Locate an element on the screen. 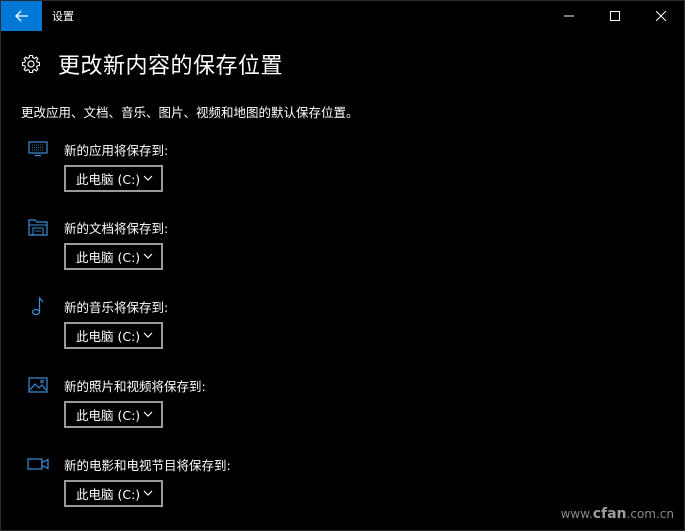  watermark: www.cfan.com.cn is located at coordinates (617, 514).